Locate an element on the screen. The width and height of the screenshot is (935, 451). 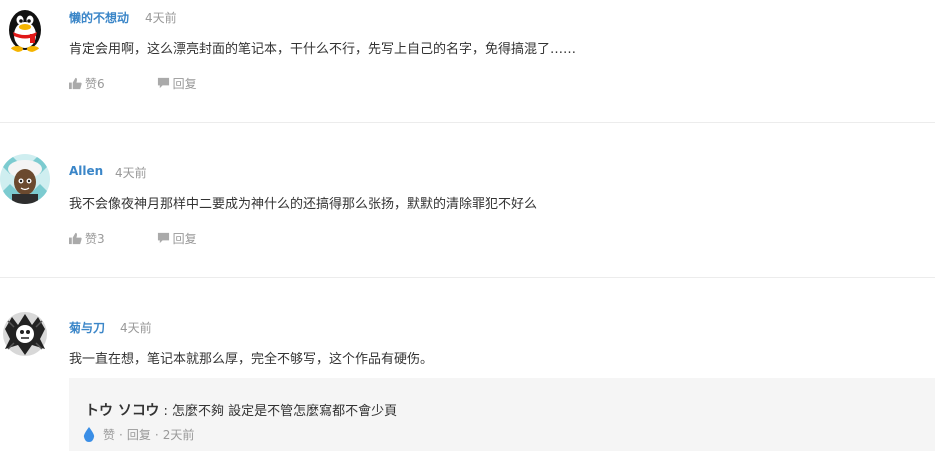
like-button: 赞6 is located at coordinates (87, 83).